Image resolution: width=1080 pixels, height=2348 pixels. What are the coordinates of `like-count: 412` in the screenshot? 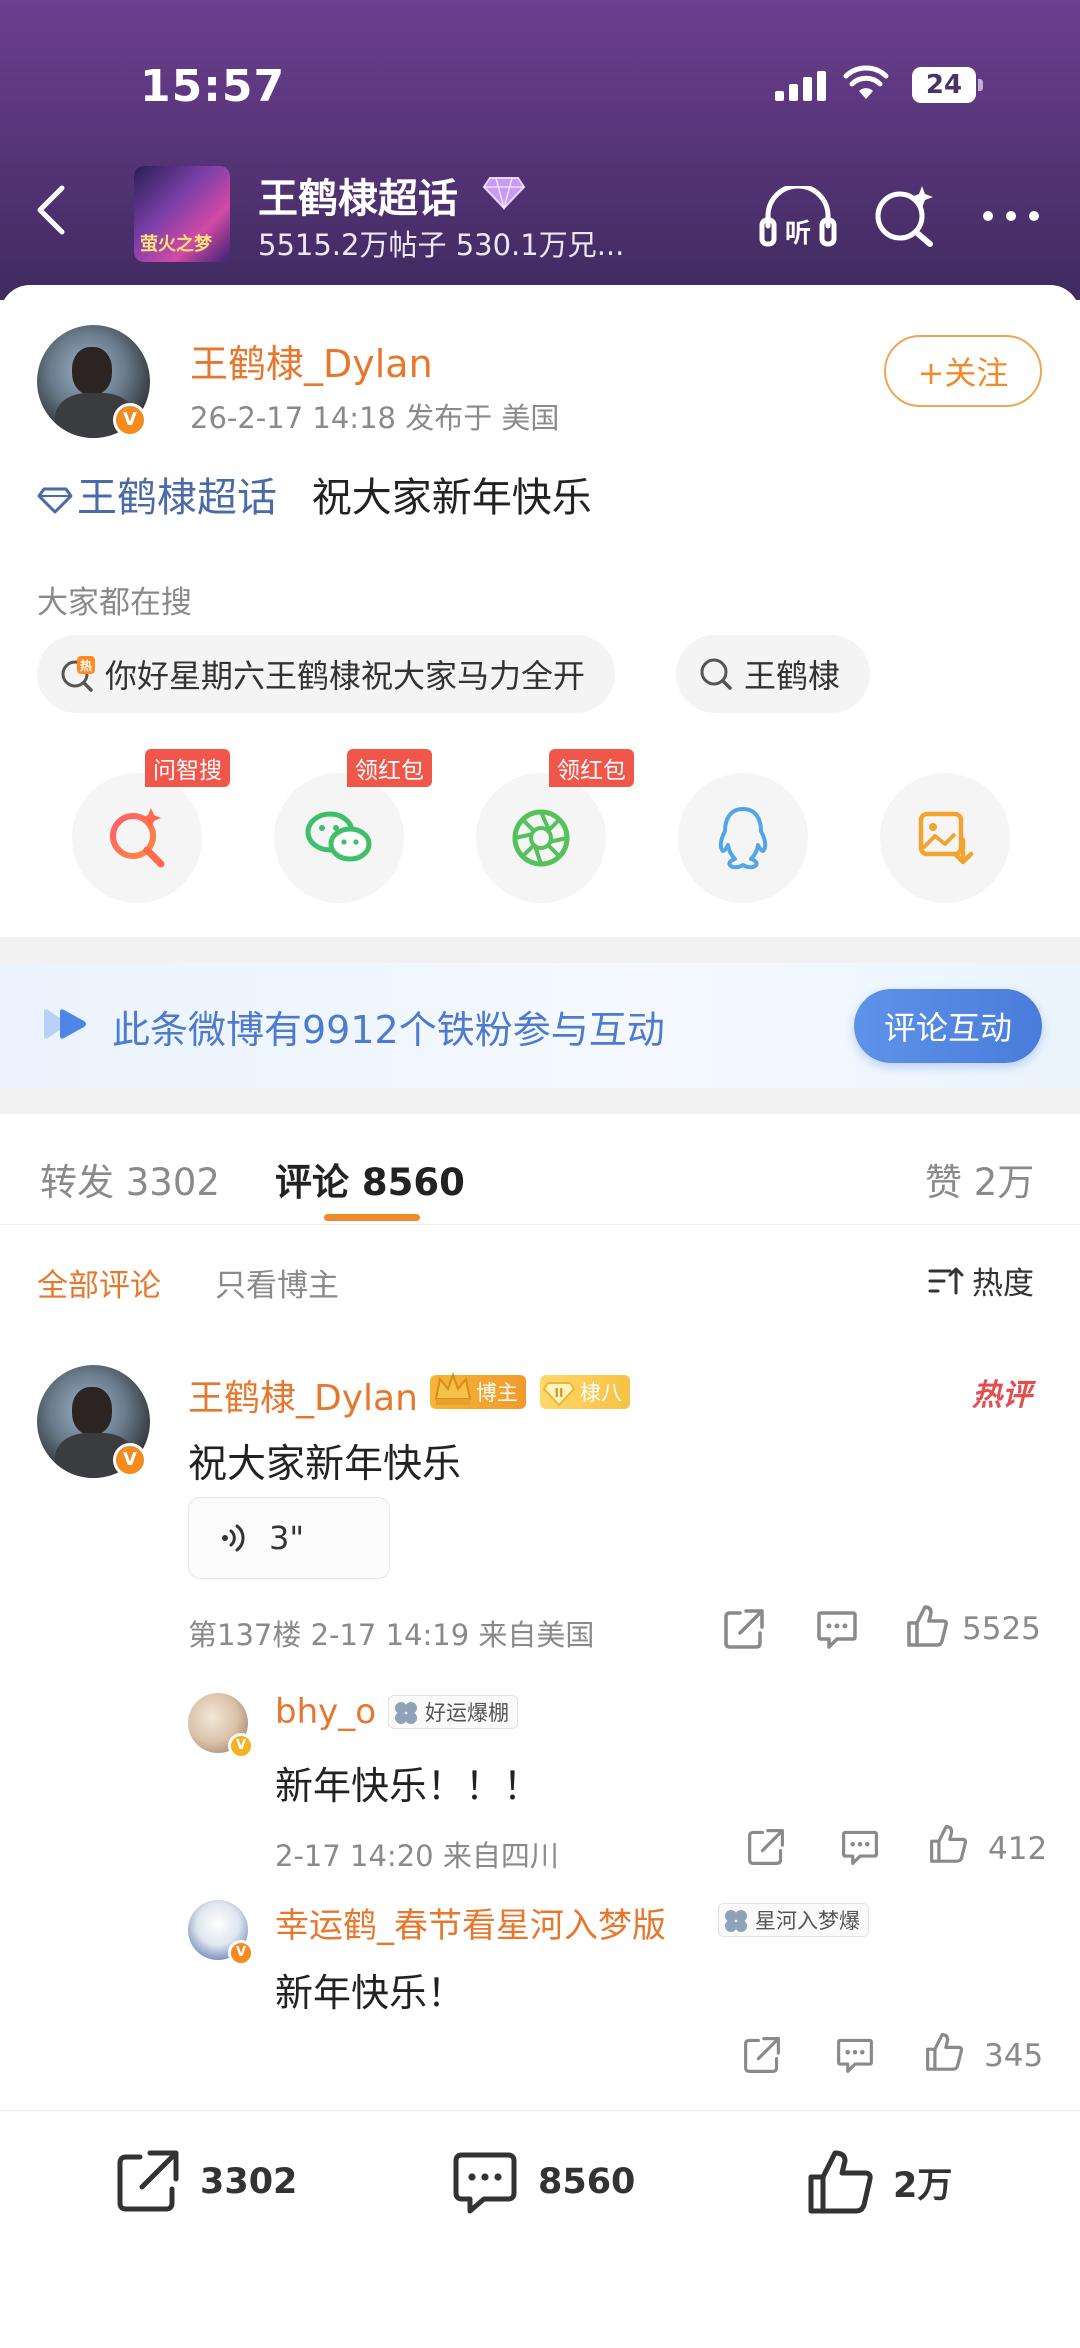 It's located at (1018, 1849).